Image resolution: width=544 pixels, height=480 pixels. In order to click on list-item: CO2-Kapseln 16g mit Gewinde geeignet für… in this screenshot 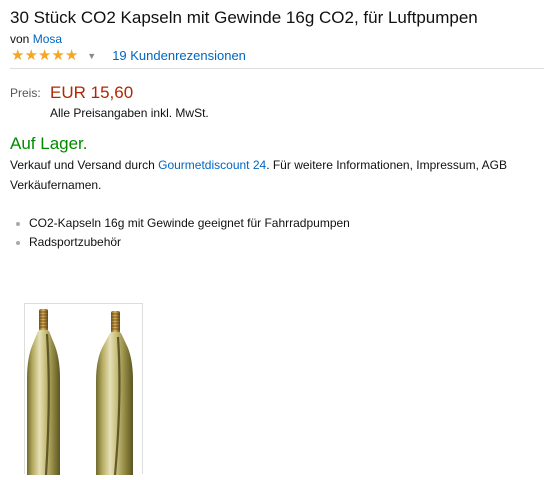, I will do `click(183, 223)`.